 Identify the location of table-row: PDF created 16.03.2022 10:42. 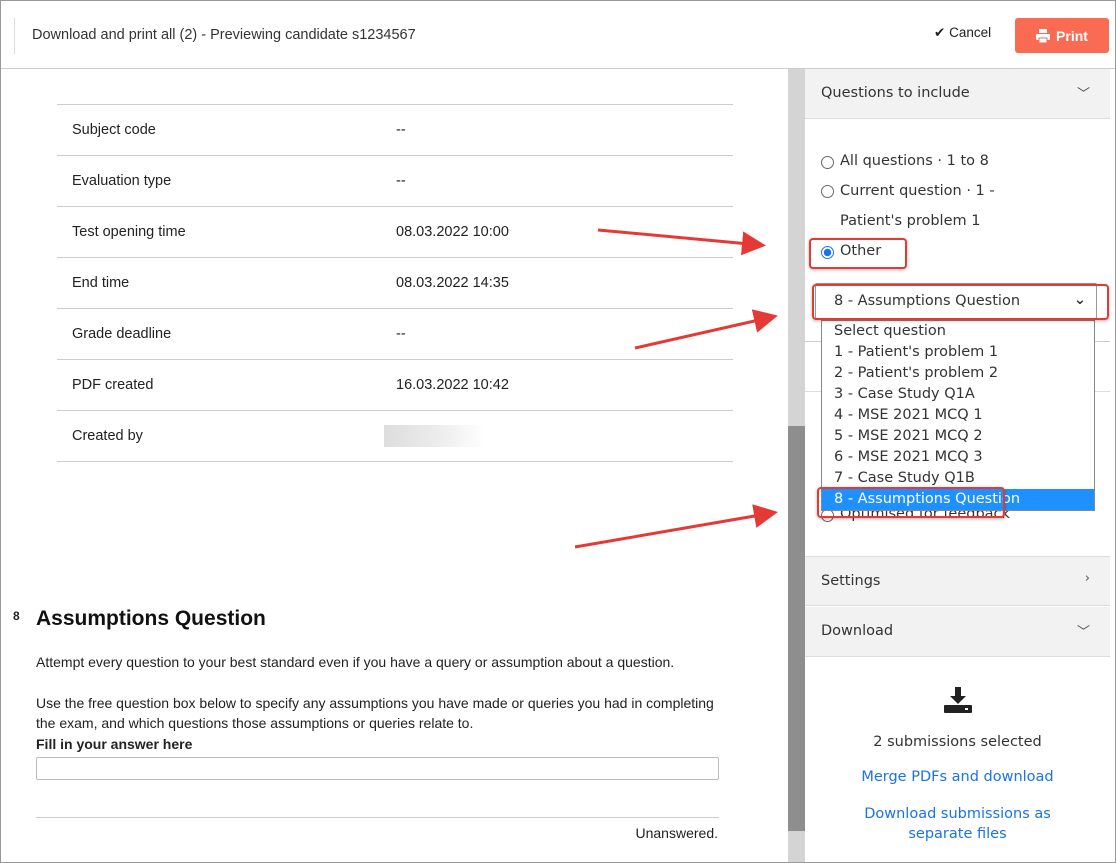
(395, 385).